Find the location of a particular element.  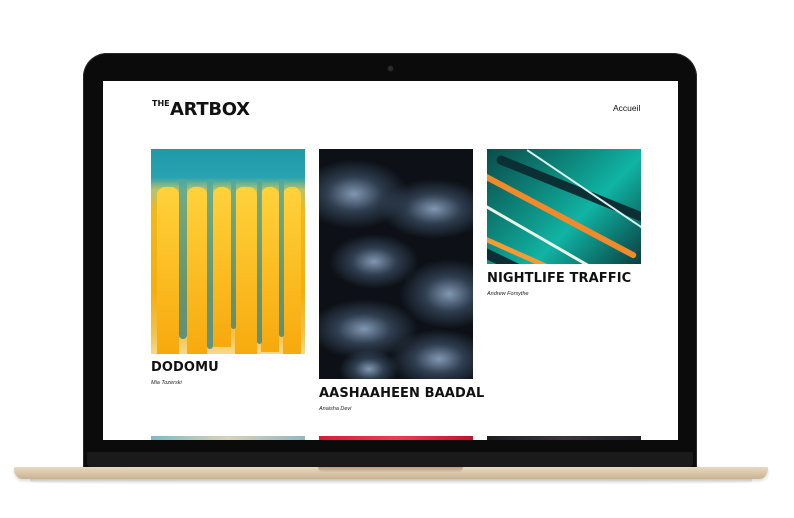

artwork-artist: Anaisha Devi is located at coordinates (335, 409).